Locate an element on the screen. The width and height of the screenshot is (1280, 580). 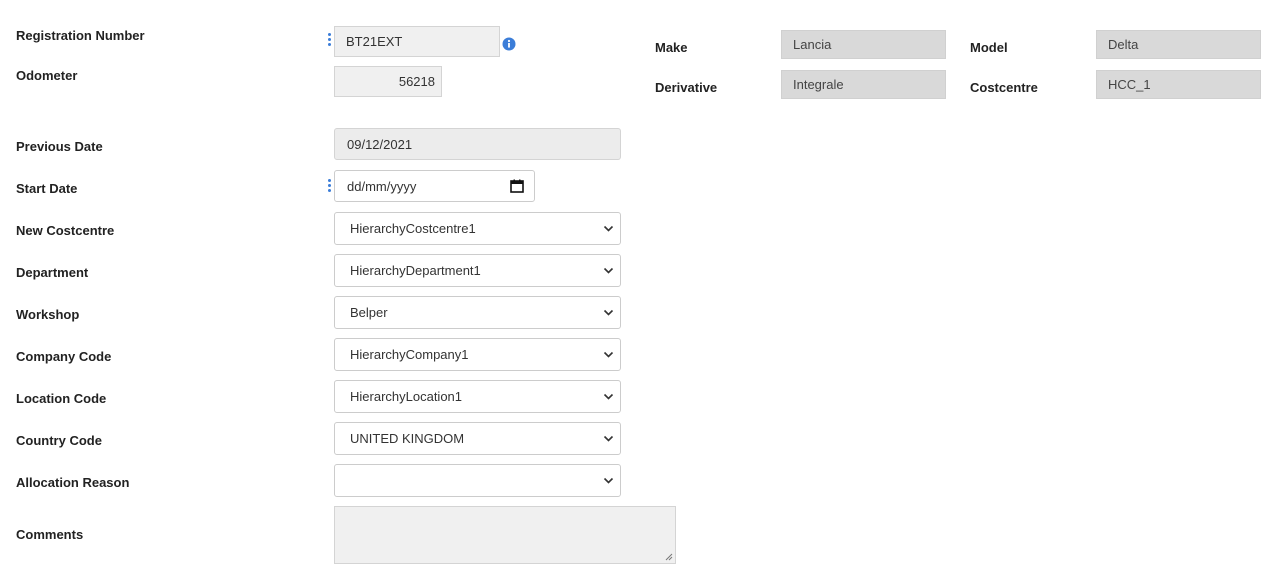
start-date-label: Start Date is located at coordinates (47, 188).